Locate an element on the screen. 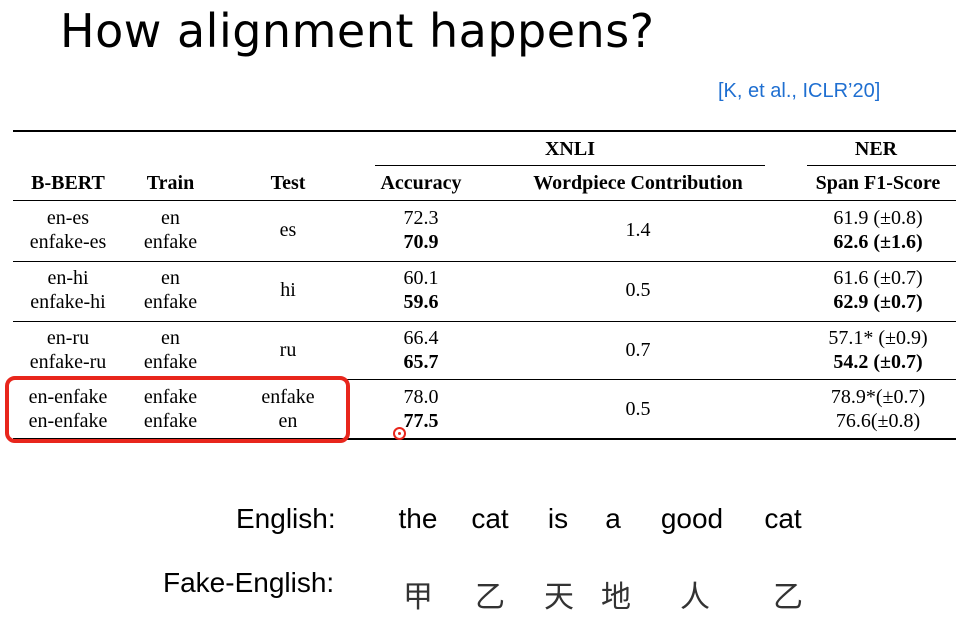 The image size is (967, 621). fake-word: 地 is located at coordinates (616, 597).